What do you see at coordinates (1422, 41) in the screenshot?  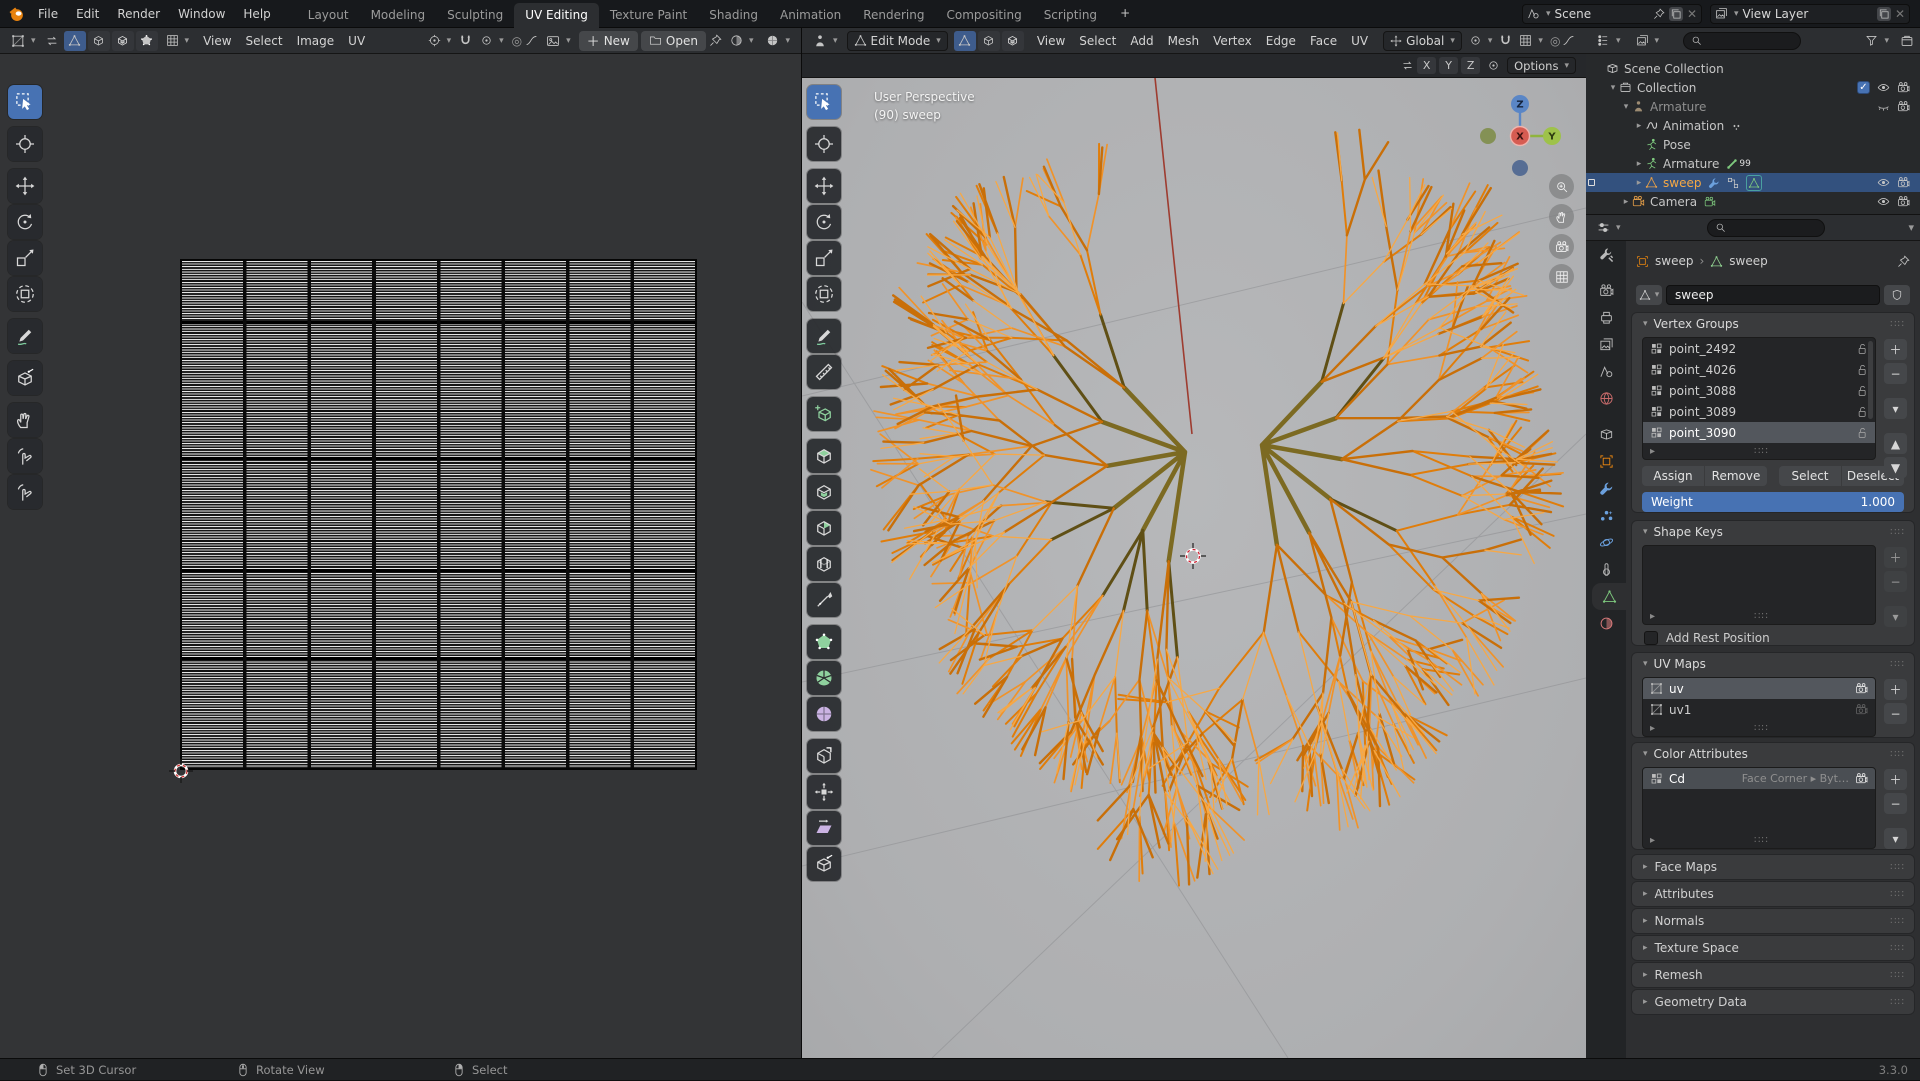 I see `transform-orientation-dropdown: Global ▾` at bounding box center [1422, 41].